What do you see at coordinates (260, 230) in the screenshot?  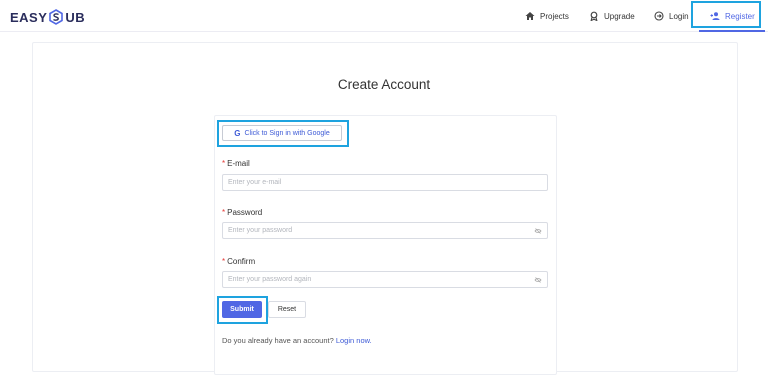 I see `password-placeholder: Enter your password` at bounding box center [260, 230].